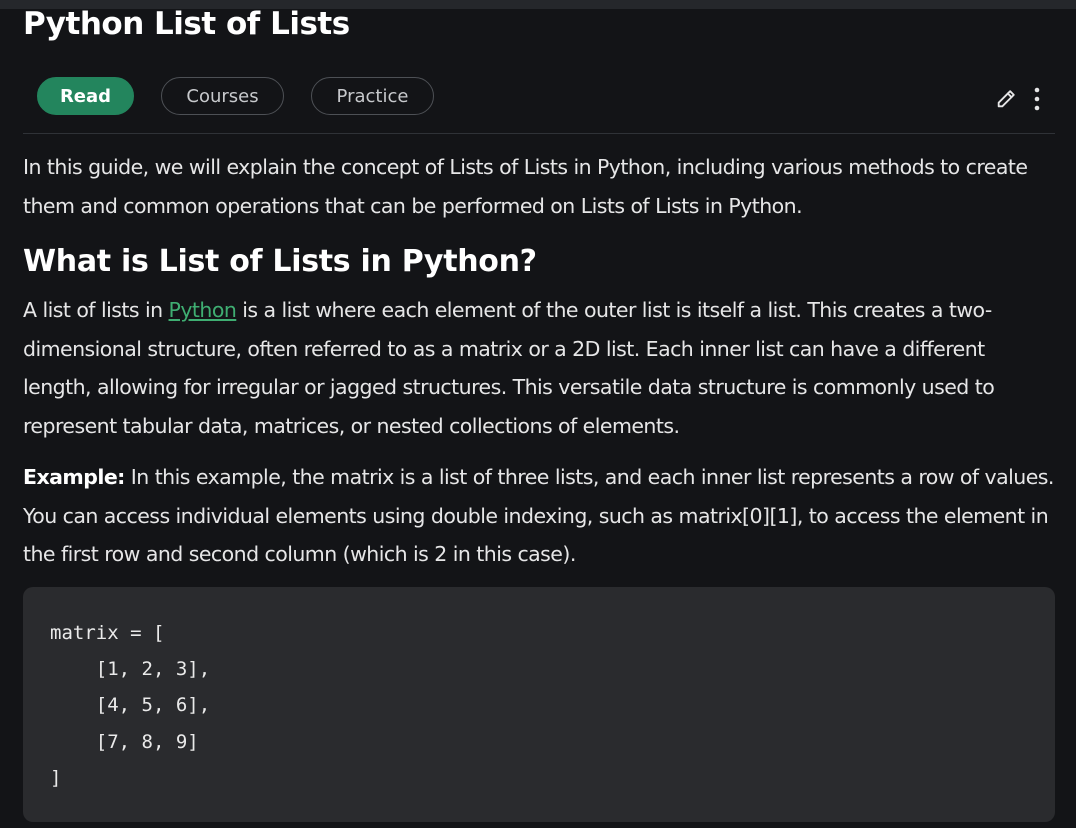 This screenshot has height=828, width=1076. What do you see at coordinates (74, 477) in the screenshot?
I see `example-label: Example:` at bounding box center [74, 477].